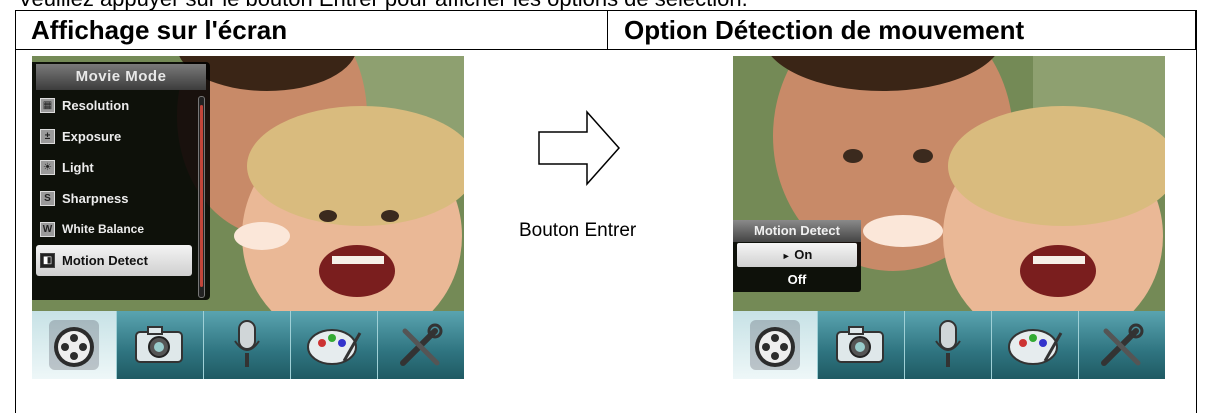 The width and height of the screenshot is (1209, 413). What do you see at coordinates (311, 30) in the screenshot?
I see `header-screen-display: Affichage sur l'écran` at bounding box center [311, 30].